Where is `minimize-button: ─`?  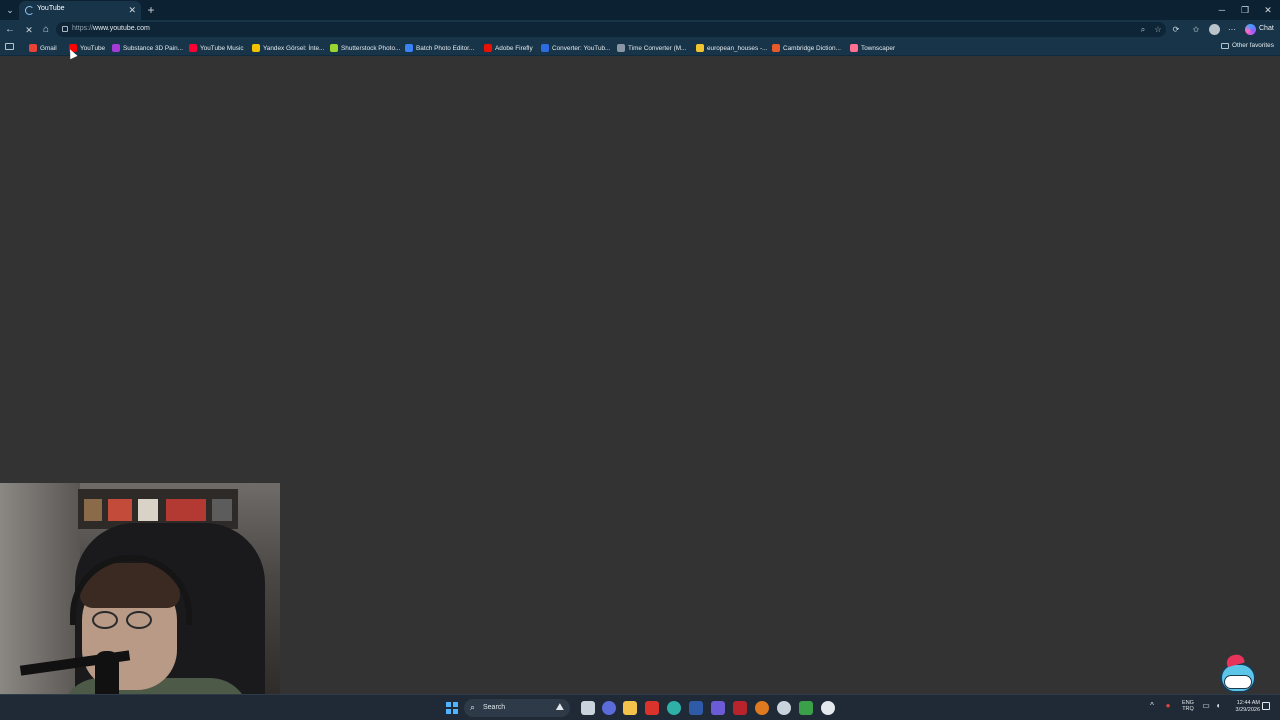 minimize-button: ─ is located at coordinates (1222, 10).